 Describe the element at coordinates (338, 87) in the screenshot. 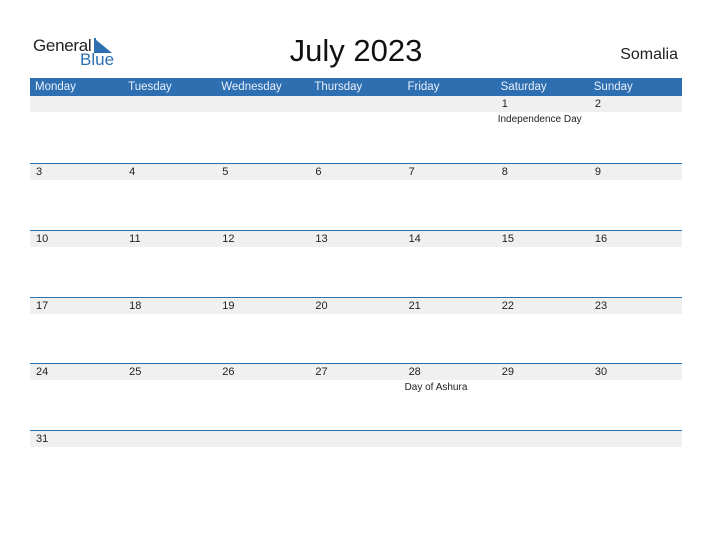

I see `weekday-thursday: Thursday` at that location.